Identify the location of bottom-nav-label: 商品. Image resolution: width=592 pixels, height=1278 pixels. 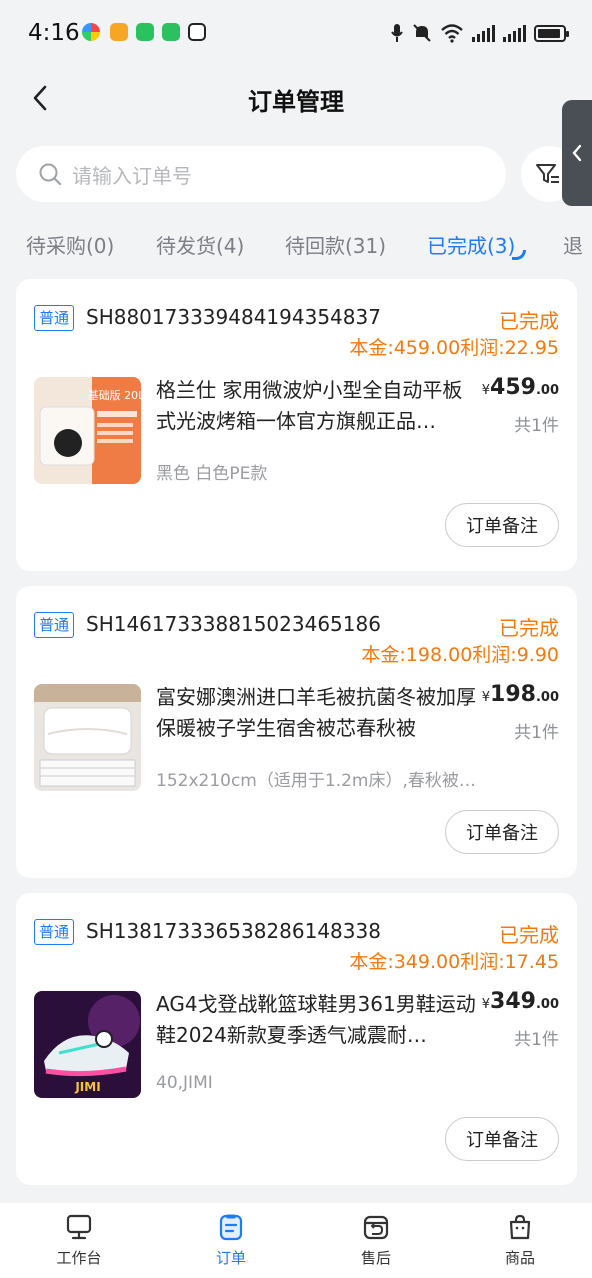
(519, 1258).